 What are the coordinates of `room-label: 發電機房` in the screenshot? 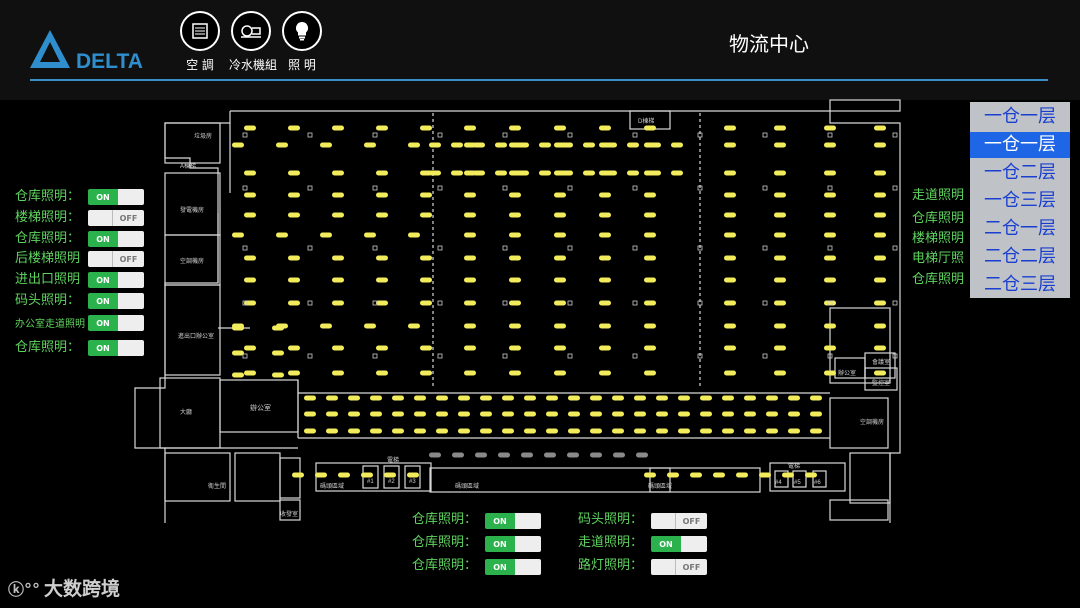 It's located at (192, 210).